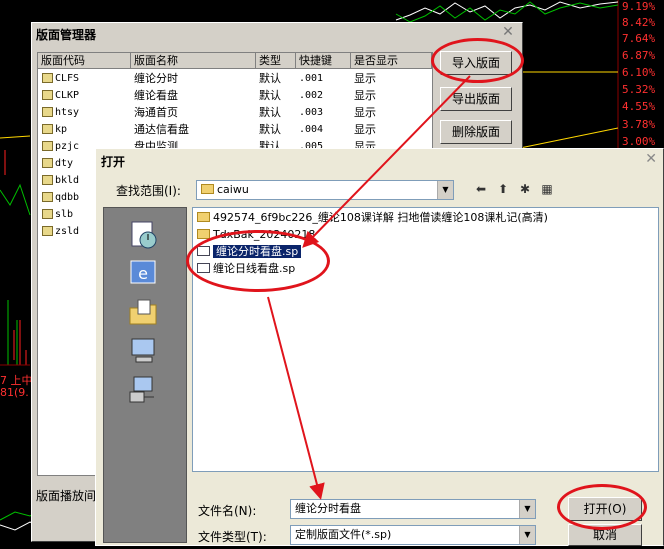 The width and height of the screenshot is (664, 549). What do you see at coordinates (325, 190) in the screenshot?
I see `look-in-combo: caiwu ▼` at bounding box center [325, 190].